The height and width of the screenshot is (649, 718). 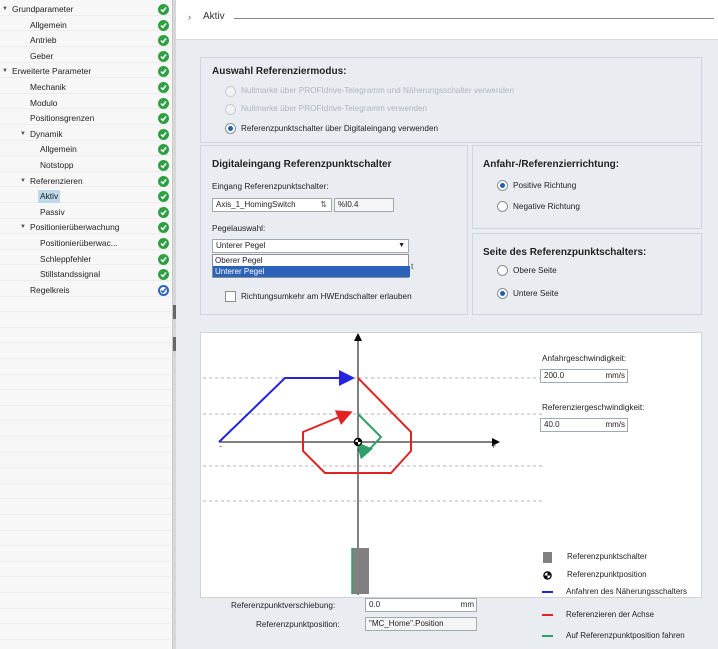 I want to click on tree-item-label: Geber, so click(x=42, y=55).